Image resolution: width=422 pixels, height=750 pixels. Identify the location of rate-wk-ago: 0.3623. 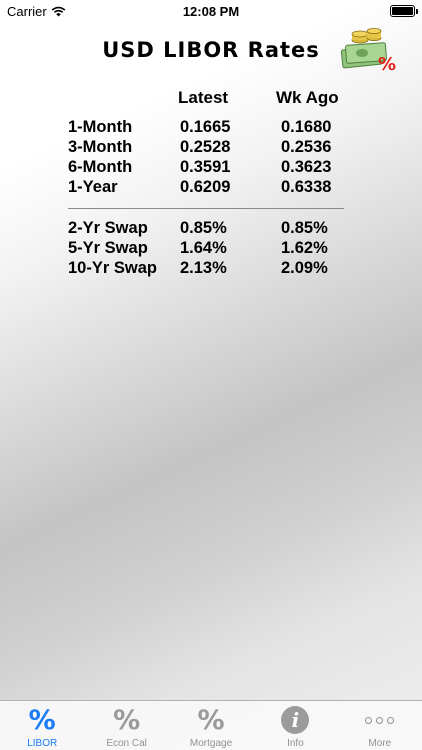
(306, 167).